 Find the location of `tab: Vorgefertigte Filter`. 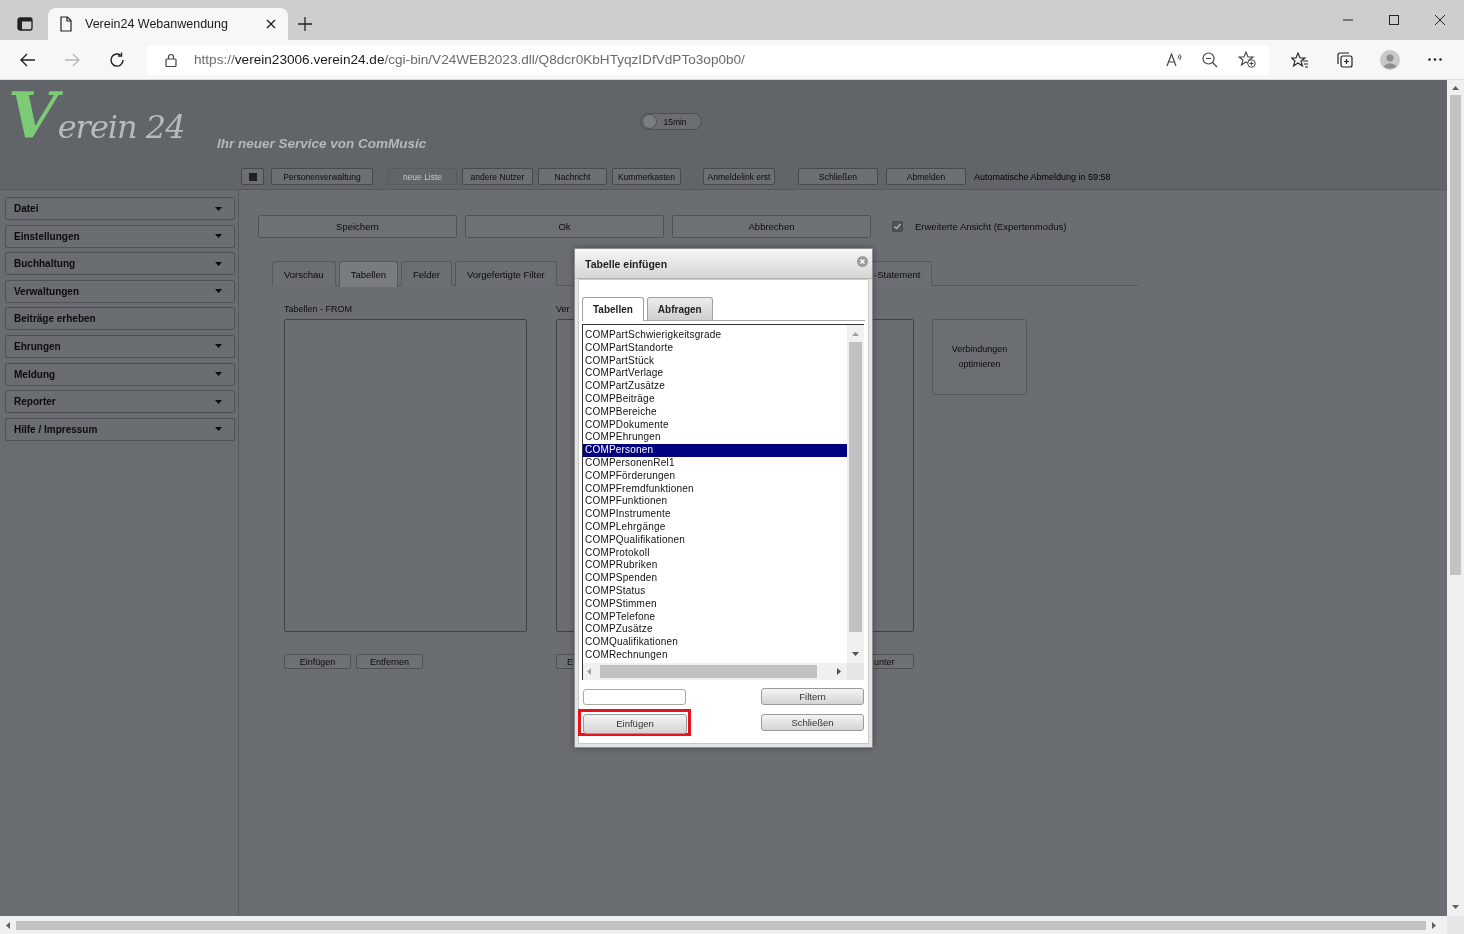

tab: Vorgefertigte Filter is located at coordinates (505, 273).